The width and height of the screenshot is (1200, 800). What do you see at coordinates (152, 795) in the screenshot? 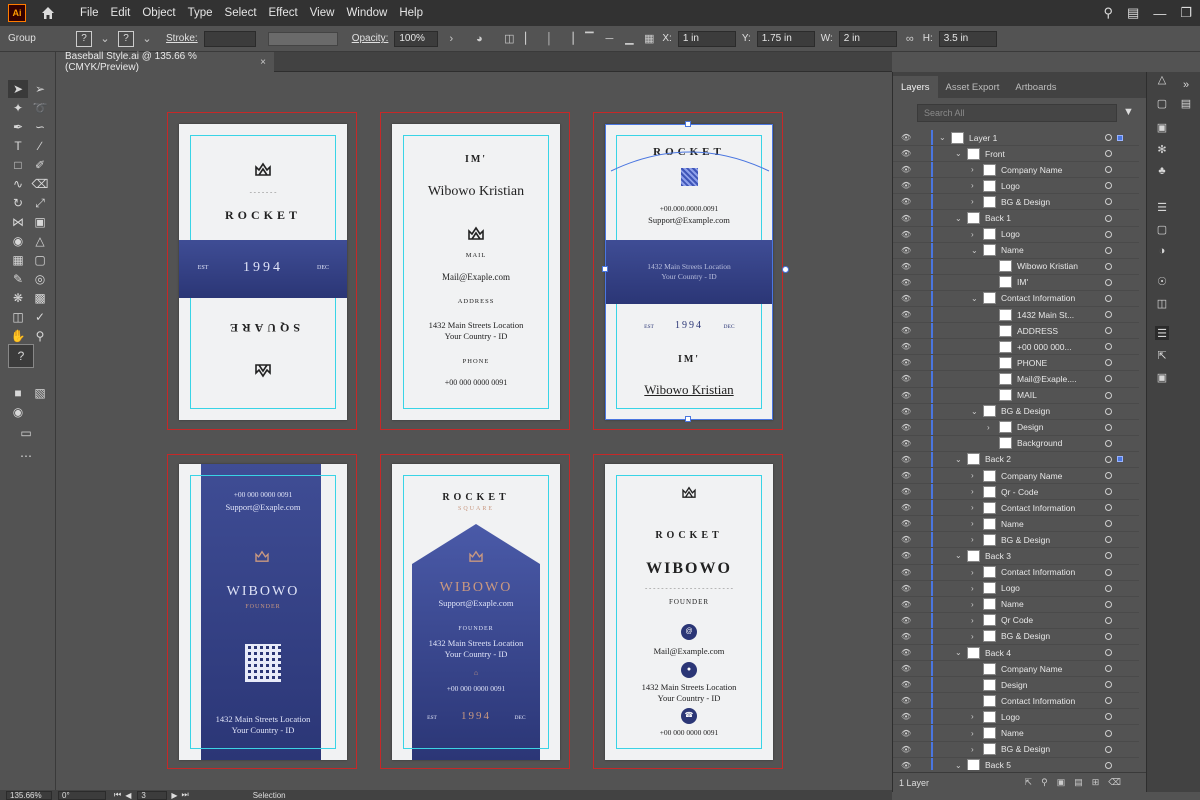
I see `artboard-number-input: 3` at bounding box center [152, 795].